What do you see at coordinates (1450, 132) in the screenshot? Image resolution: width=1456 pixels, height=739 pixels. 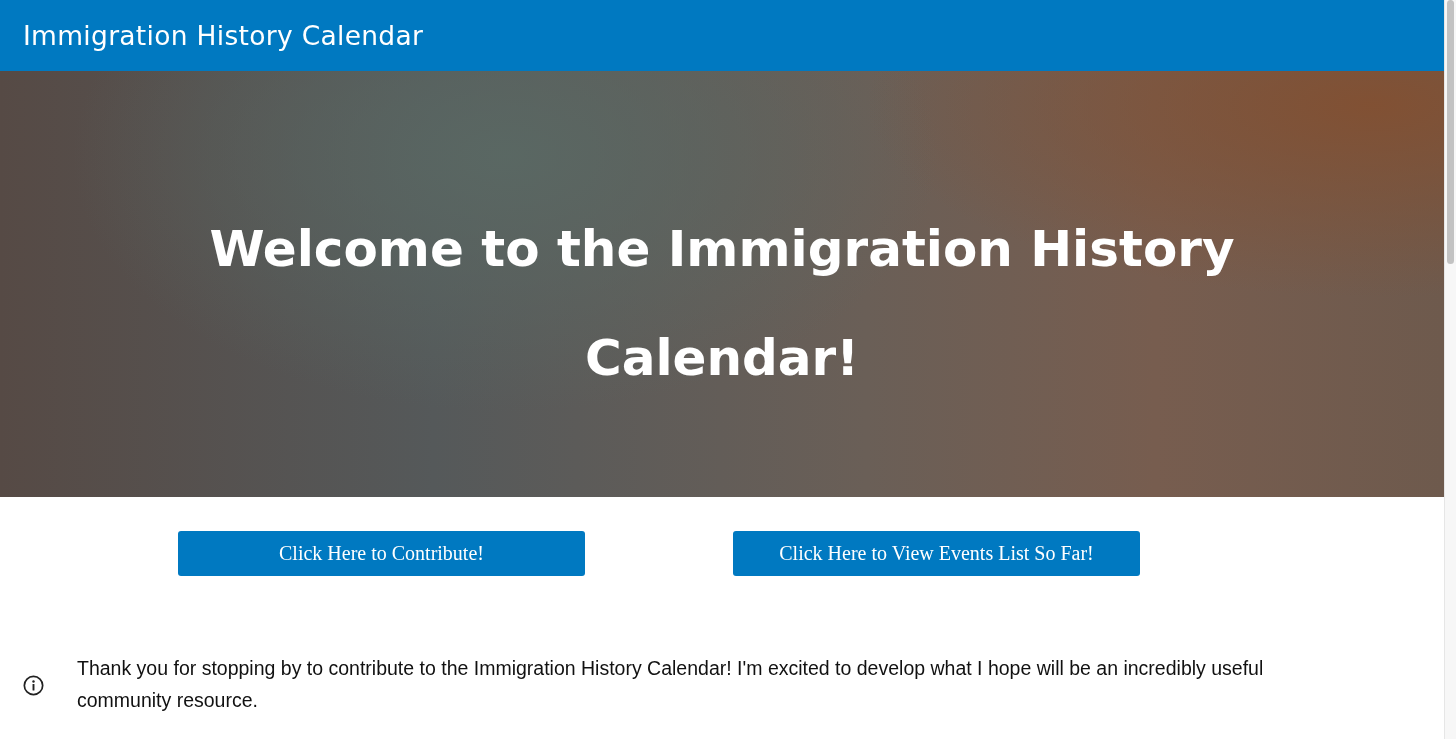 I see `scrollbar-thumb` at bounding box center [1450, 132].